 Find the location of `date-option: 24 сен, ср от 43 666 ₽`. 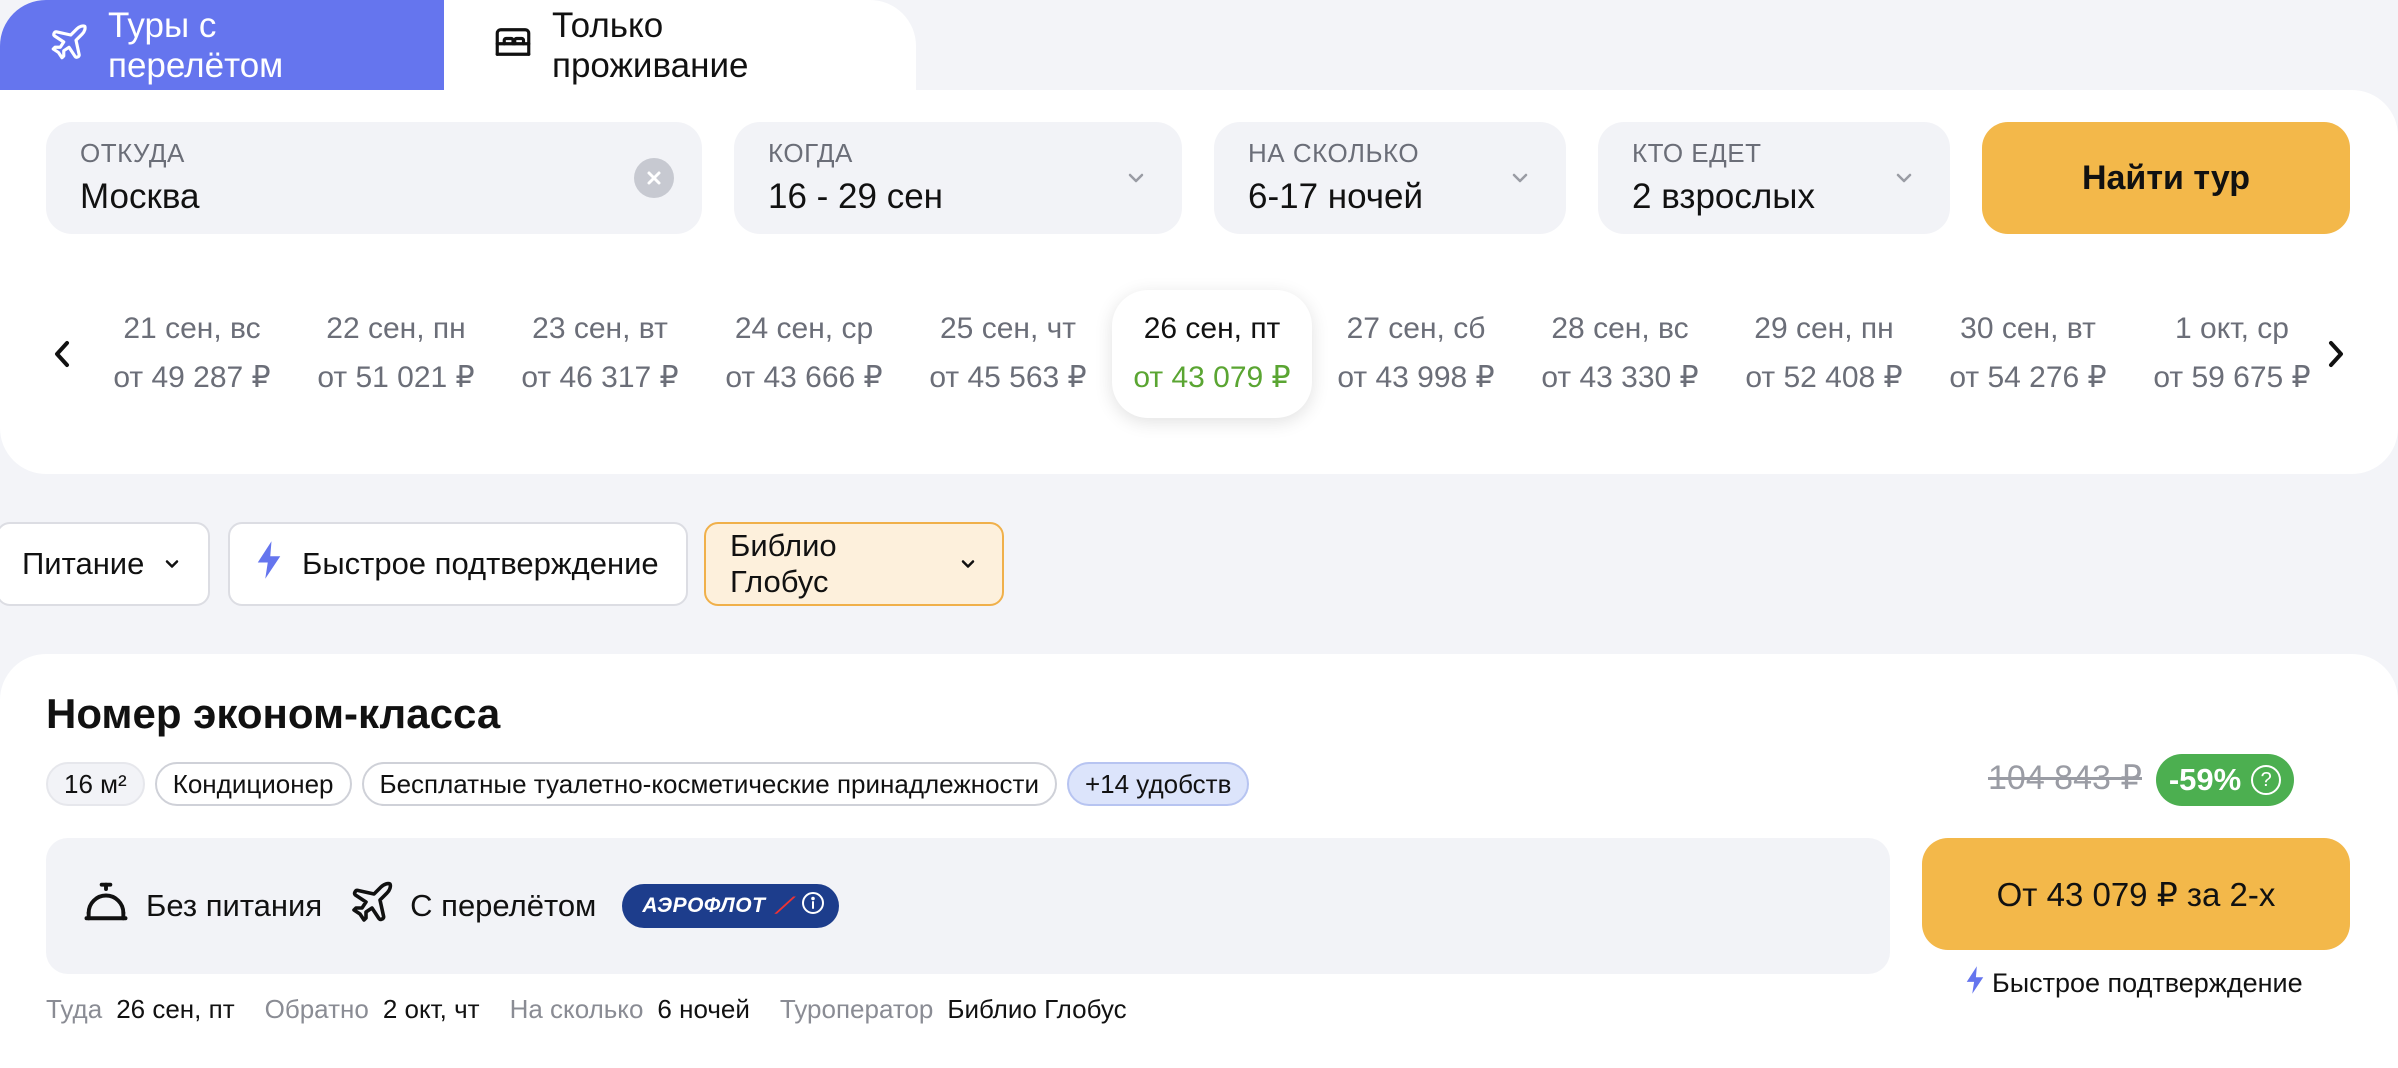

date-option: 24 сен, ср от 43 666 ₽ is located at coordinates (804, 354).